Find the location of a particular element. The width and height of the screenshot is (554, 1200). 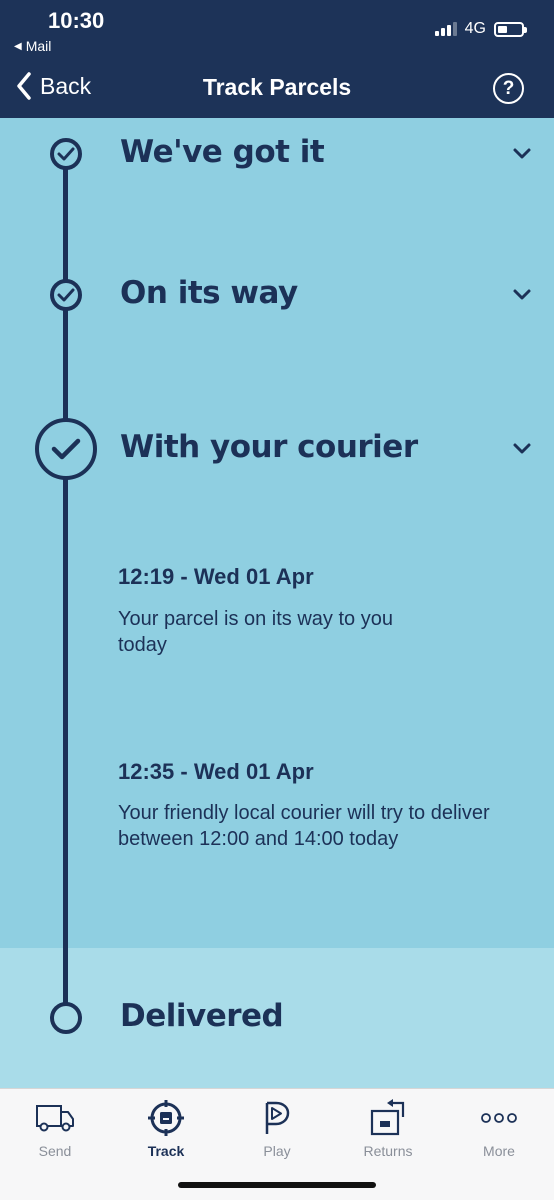

back-triangle-icon: ◀ is located at coordinates (18, 46).